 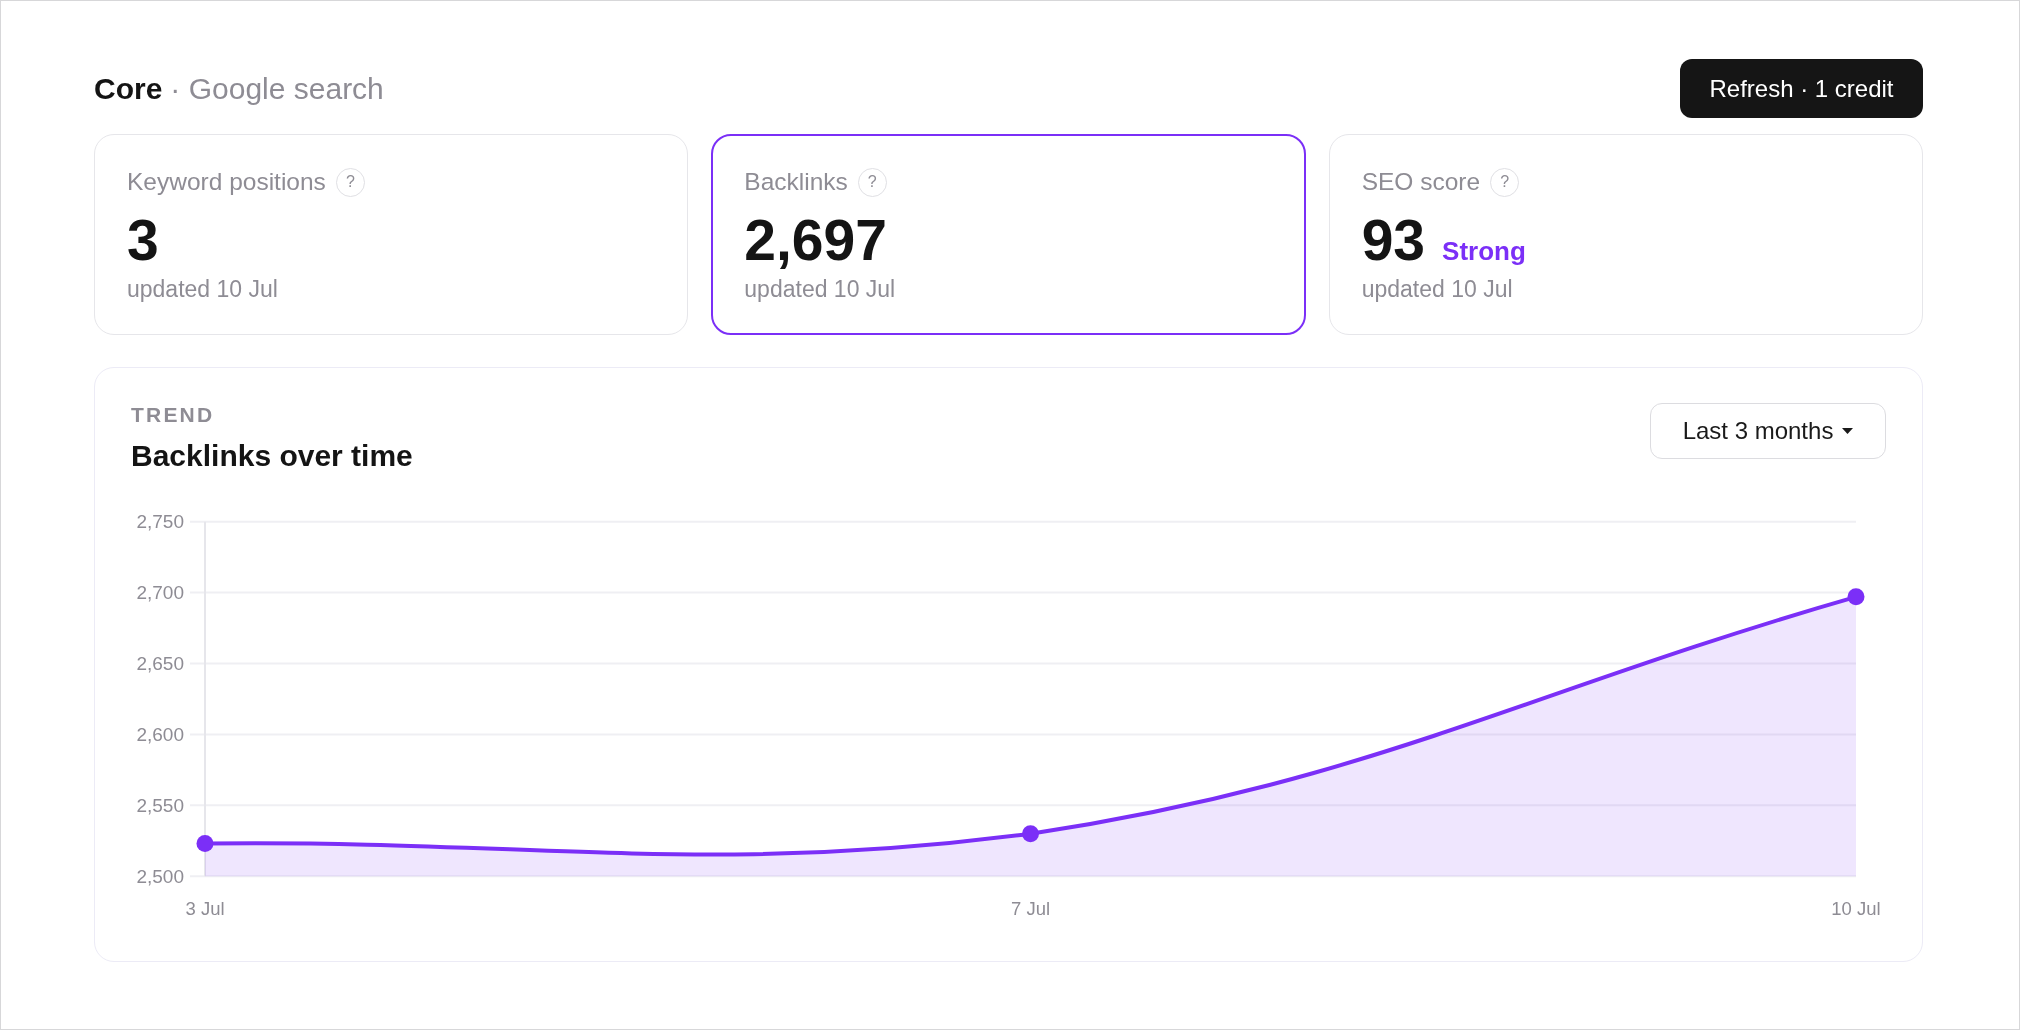 What do you see at coordinates (160, 663) in the screenshot?
I see `axis-label: 2,650` at bounding box center [160, 663].